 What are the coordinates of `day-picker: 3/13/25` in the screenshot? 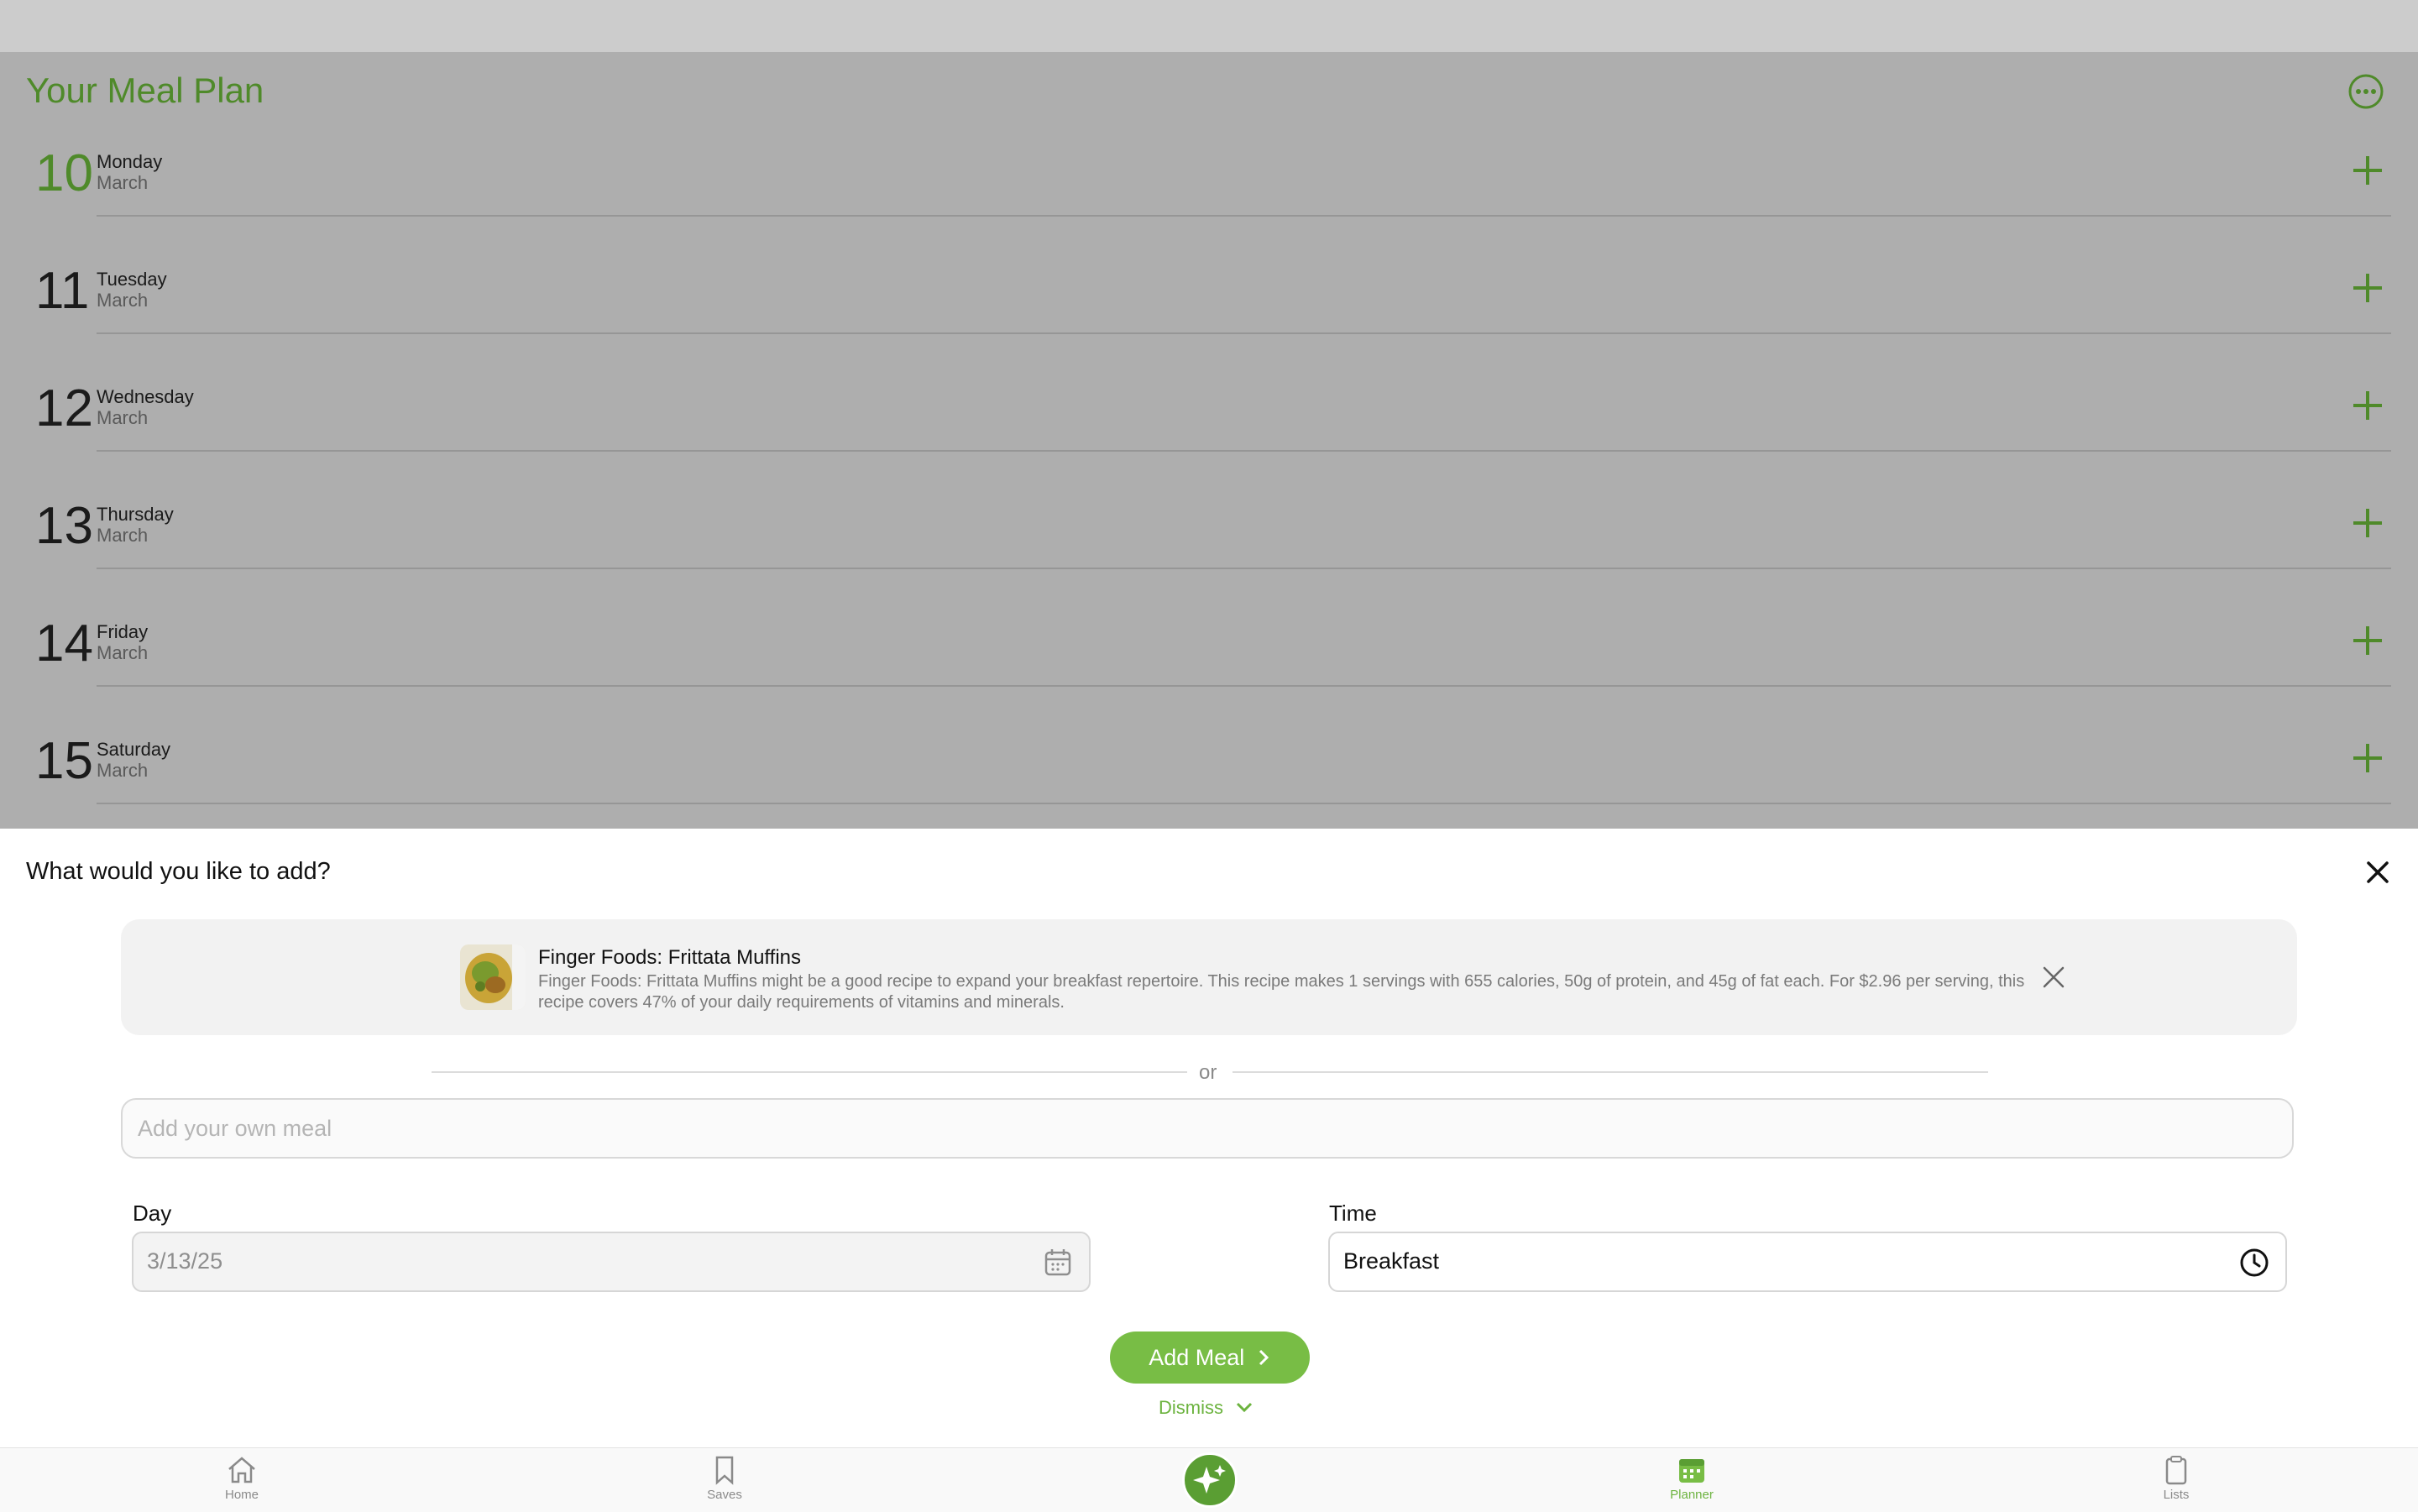 It's located at (611, 1262).